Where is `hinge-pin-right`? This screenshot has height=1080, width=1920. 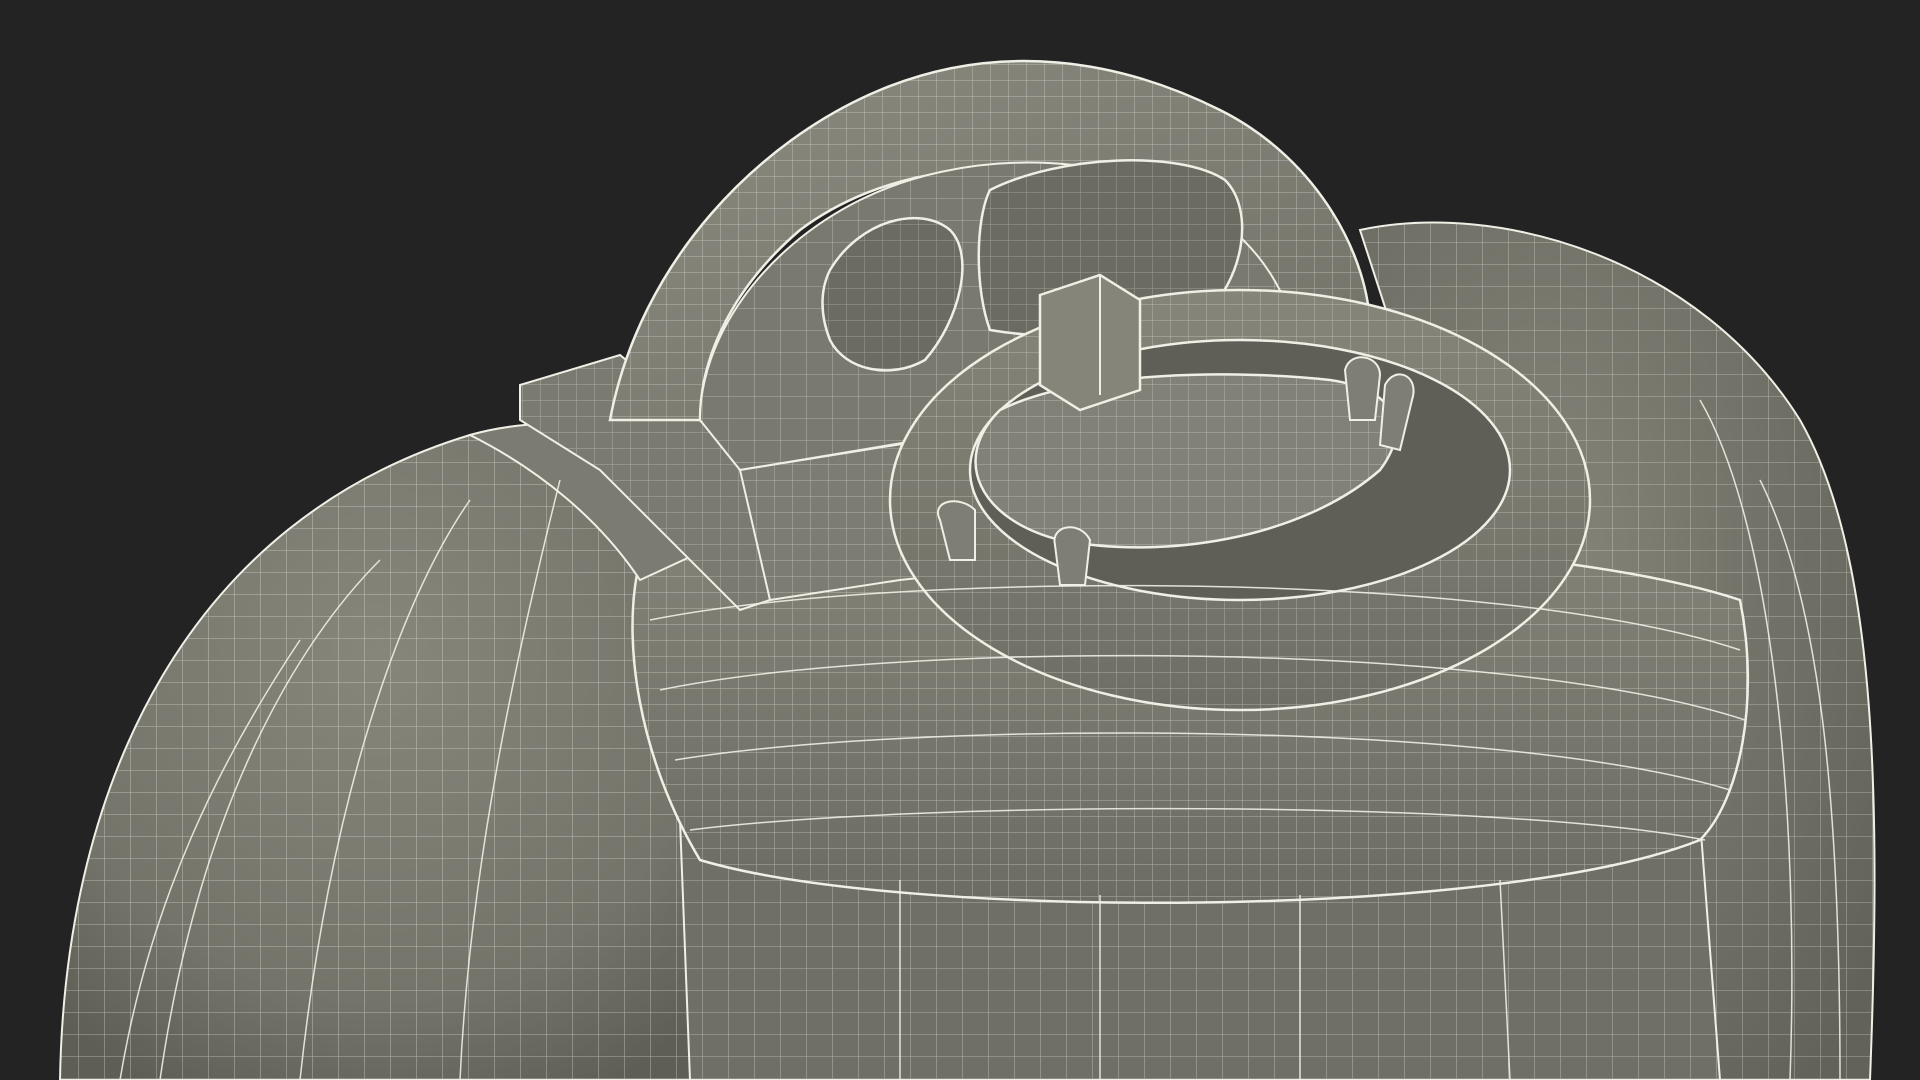 hinge-pin-right is located at coordinates (1072, 556).